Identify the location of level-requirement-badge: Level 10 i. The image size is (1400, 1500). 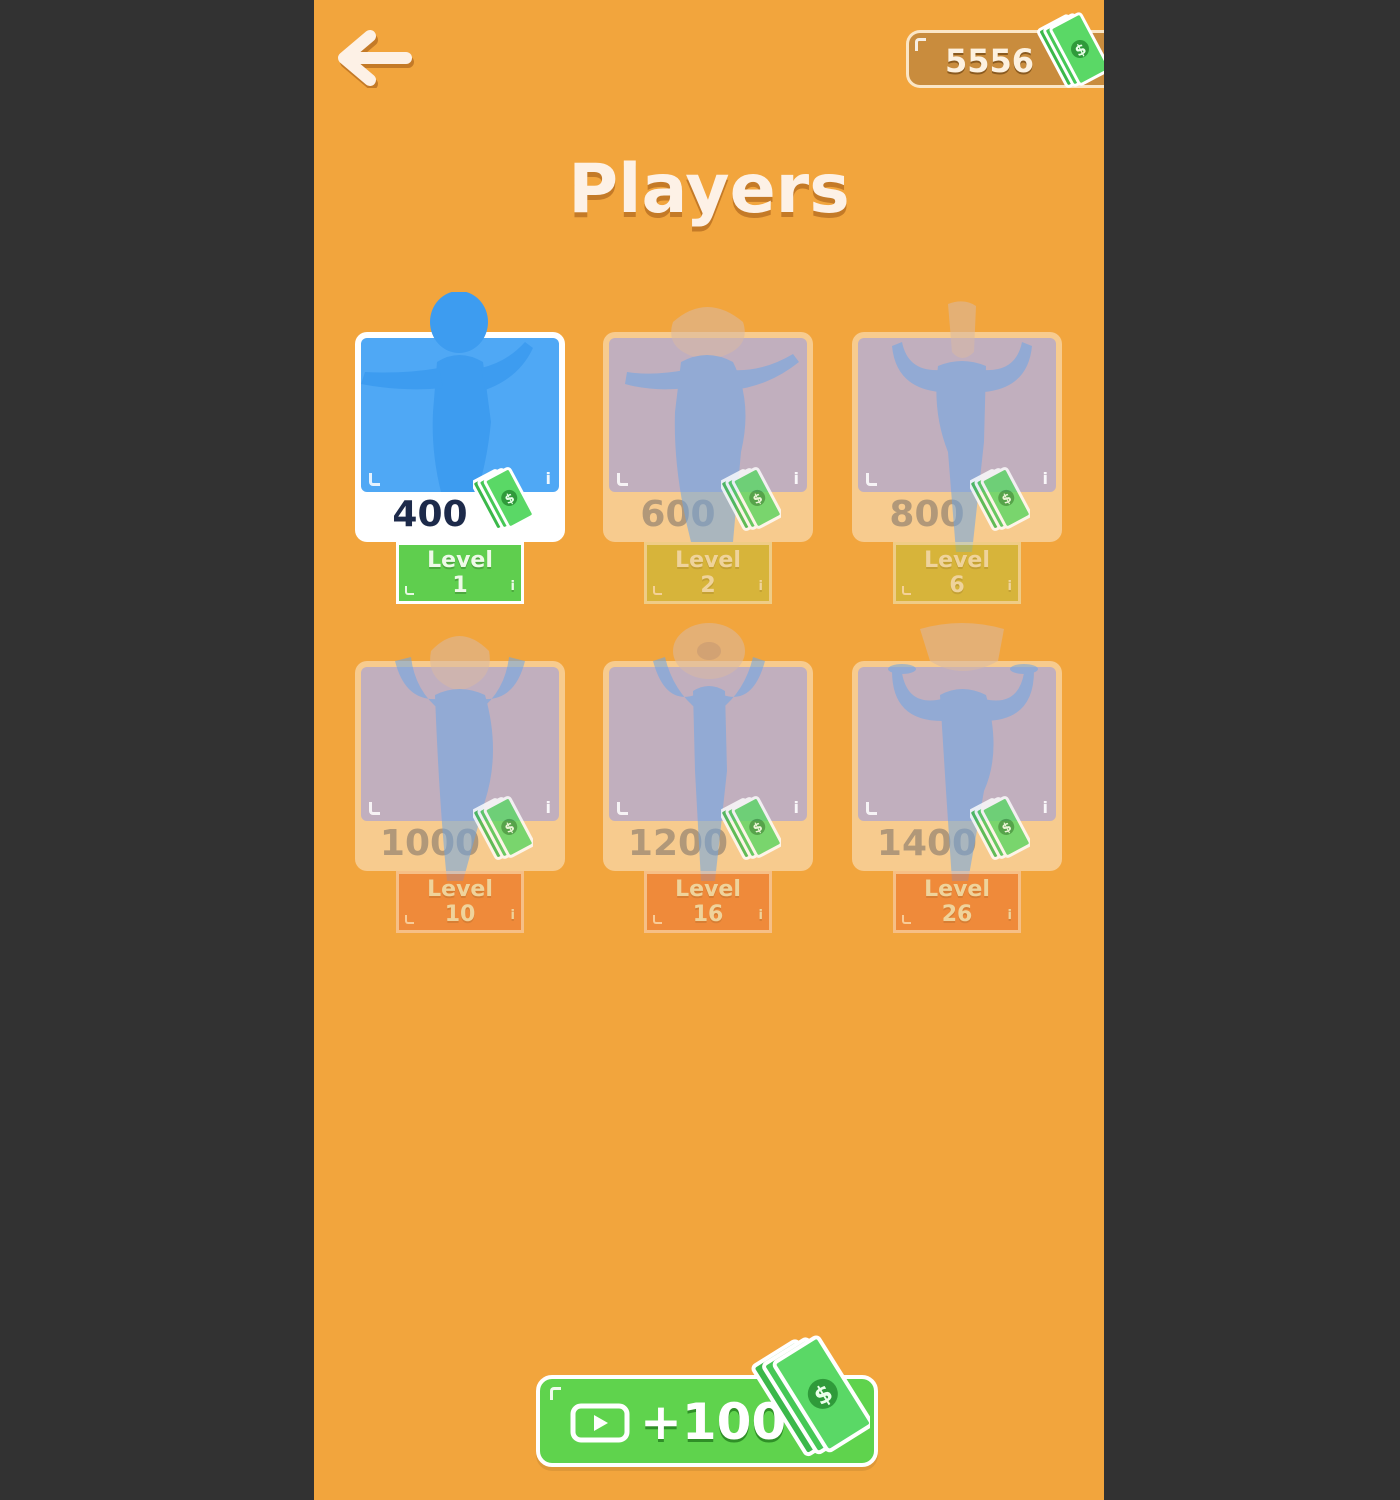
(460, 902).